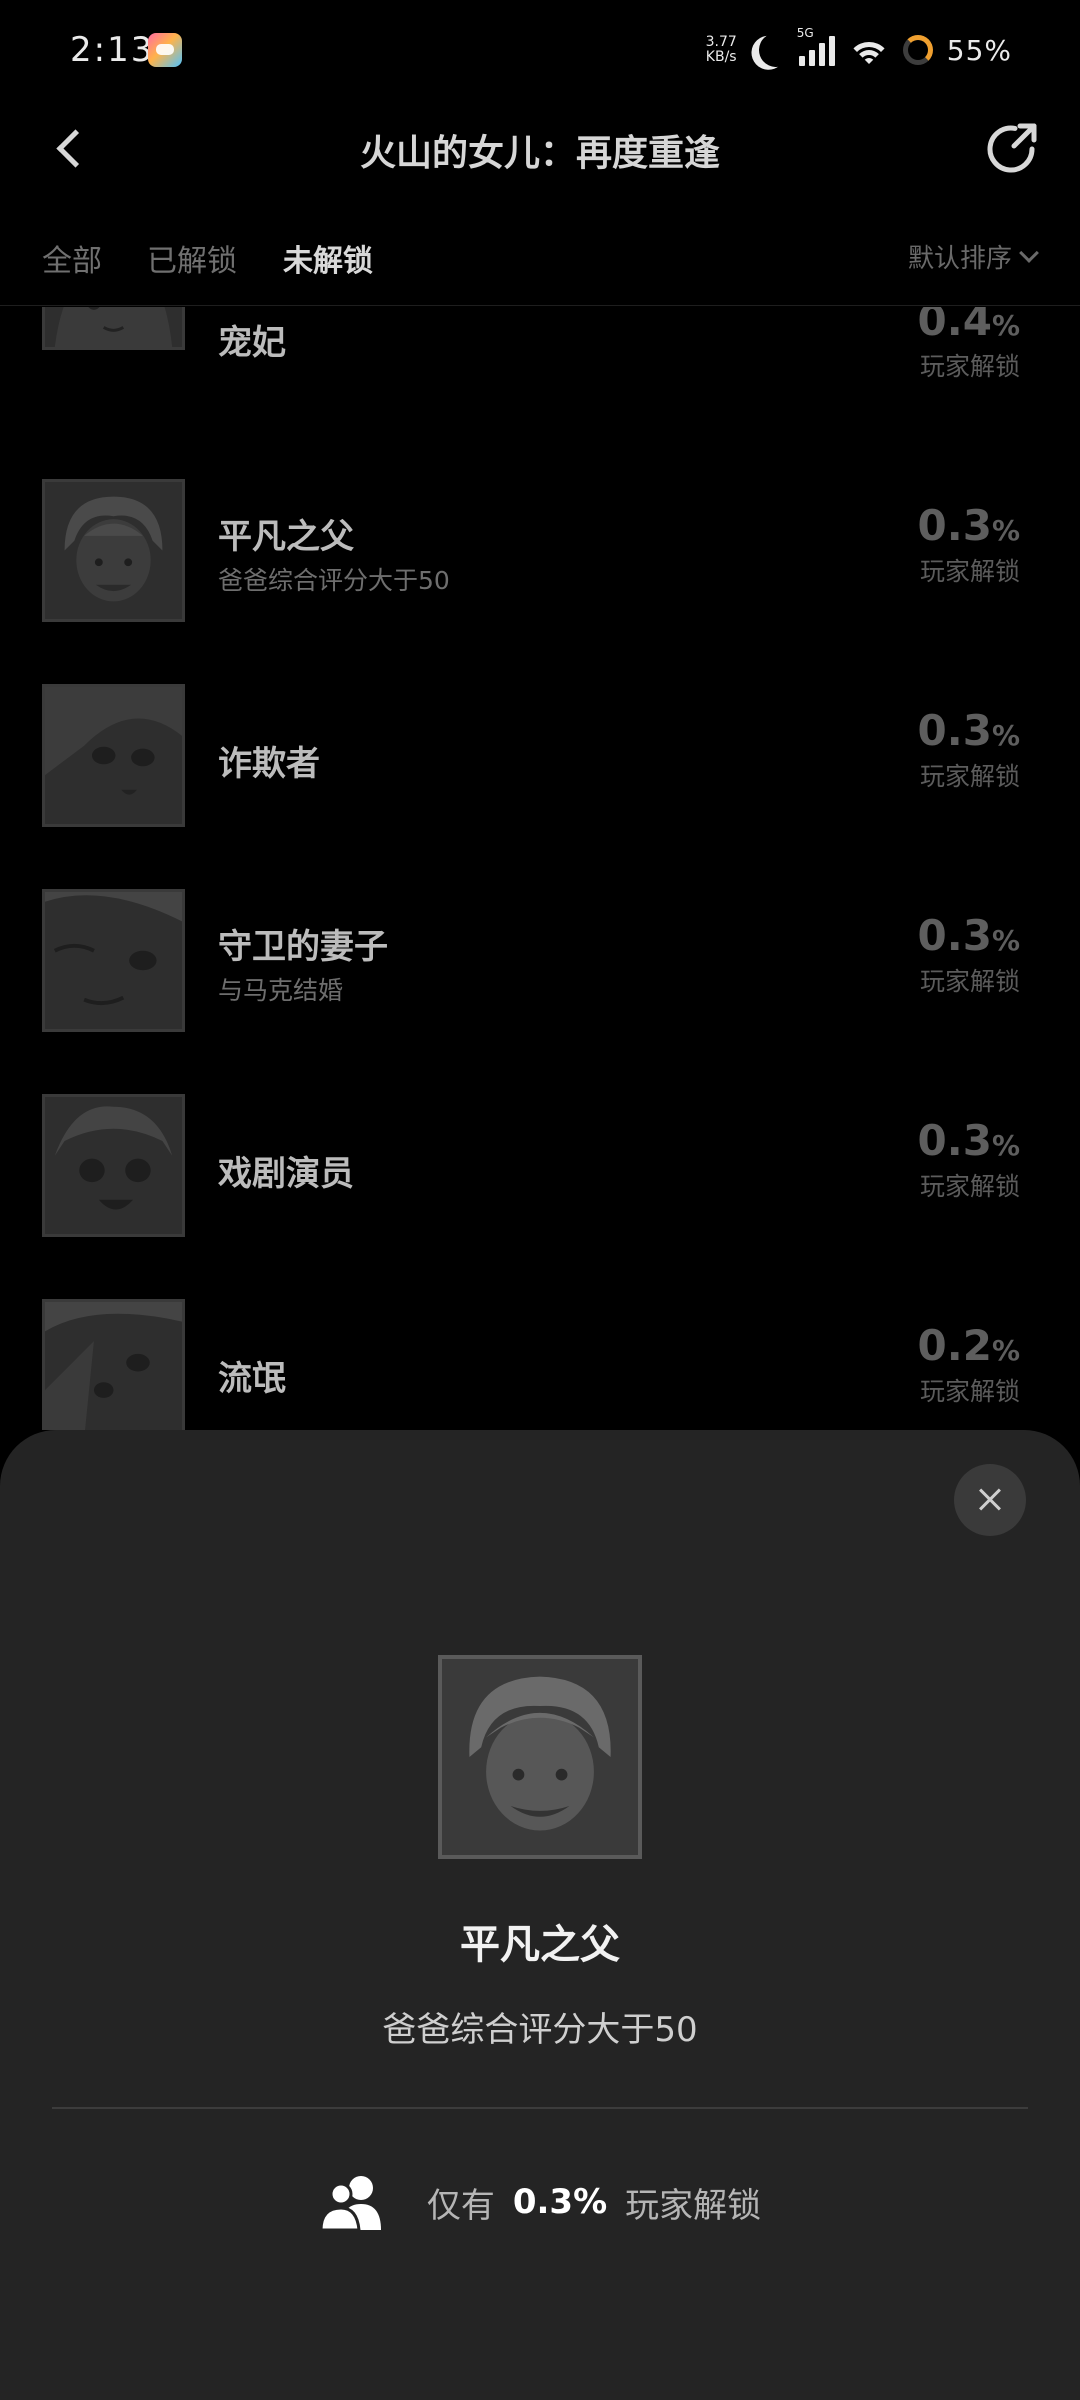 This screenshot has width=1080, height=2400. I want to click on achievement-rate: 0.2% 玩家解锁, so click(968, 1363).